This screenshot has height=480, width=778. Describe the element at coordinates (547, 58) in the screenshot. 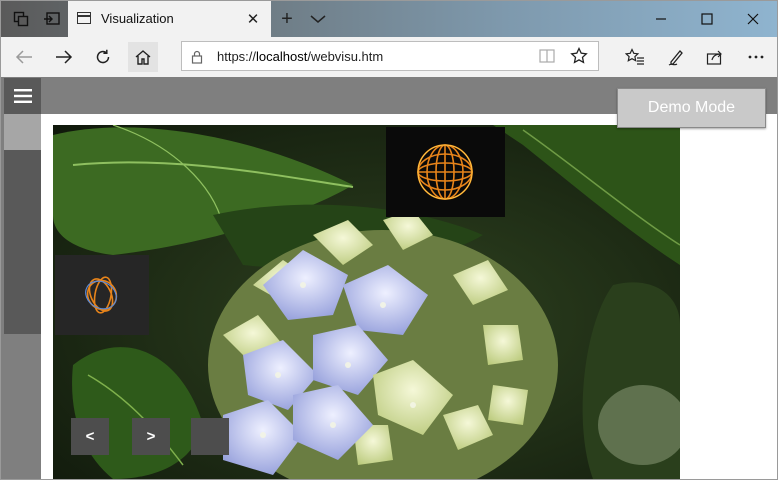

I see `reading-view-icon` at that location.